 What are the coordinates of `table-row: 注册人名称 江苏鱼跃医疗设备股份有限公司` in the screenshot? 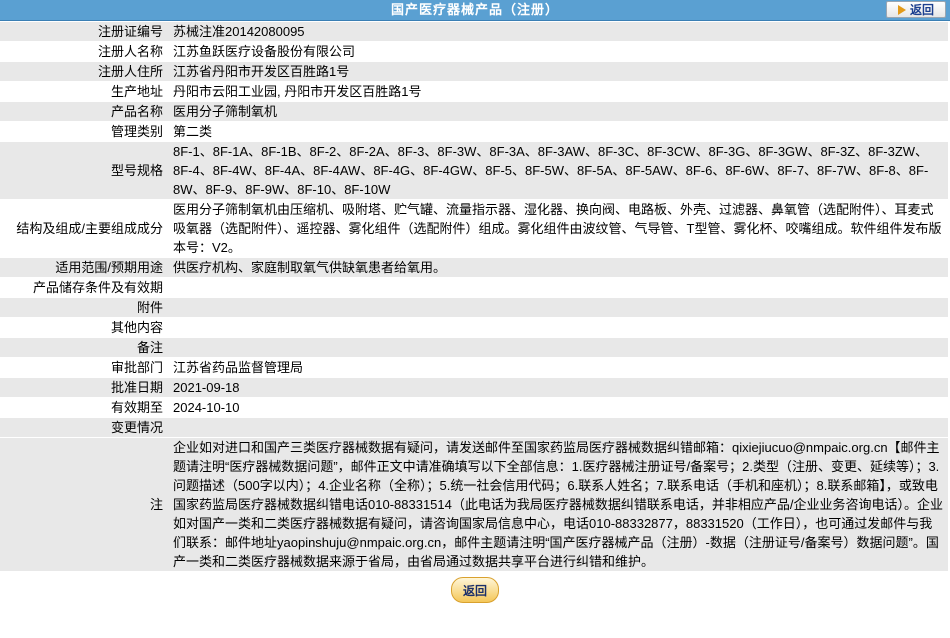 It's located at (474, 51).